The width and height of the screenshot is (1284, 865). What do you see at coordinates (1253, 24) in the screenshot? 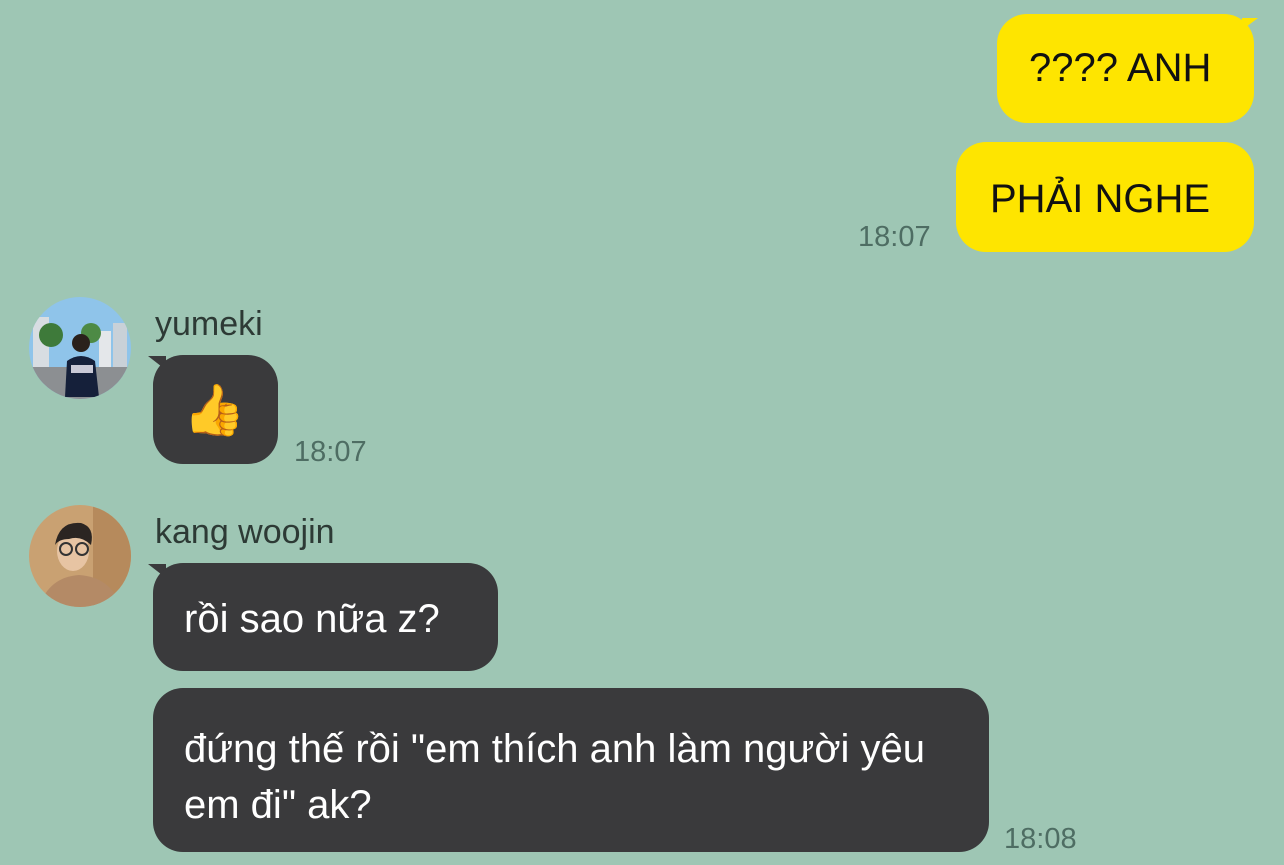
I see `bubble-tail` at bounding box center [1253, 24].